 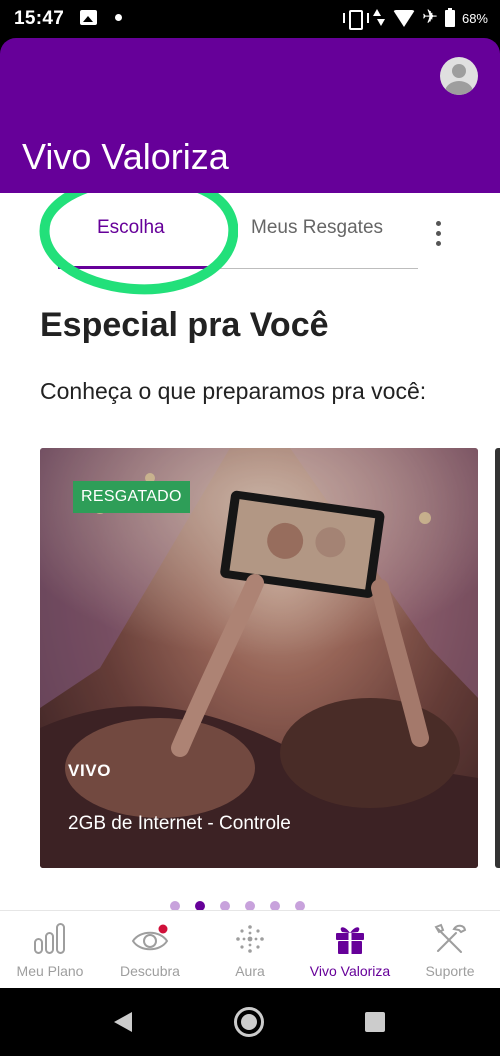 I want to click on more-vert-icon, so click(x=438, y=234).